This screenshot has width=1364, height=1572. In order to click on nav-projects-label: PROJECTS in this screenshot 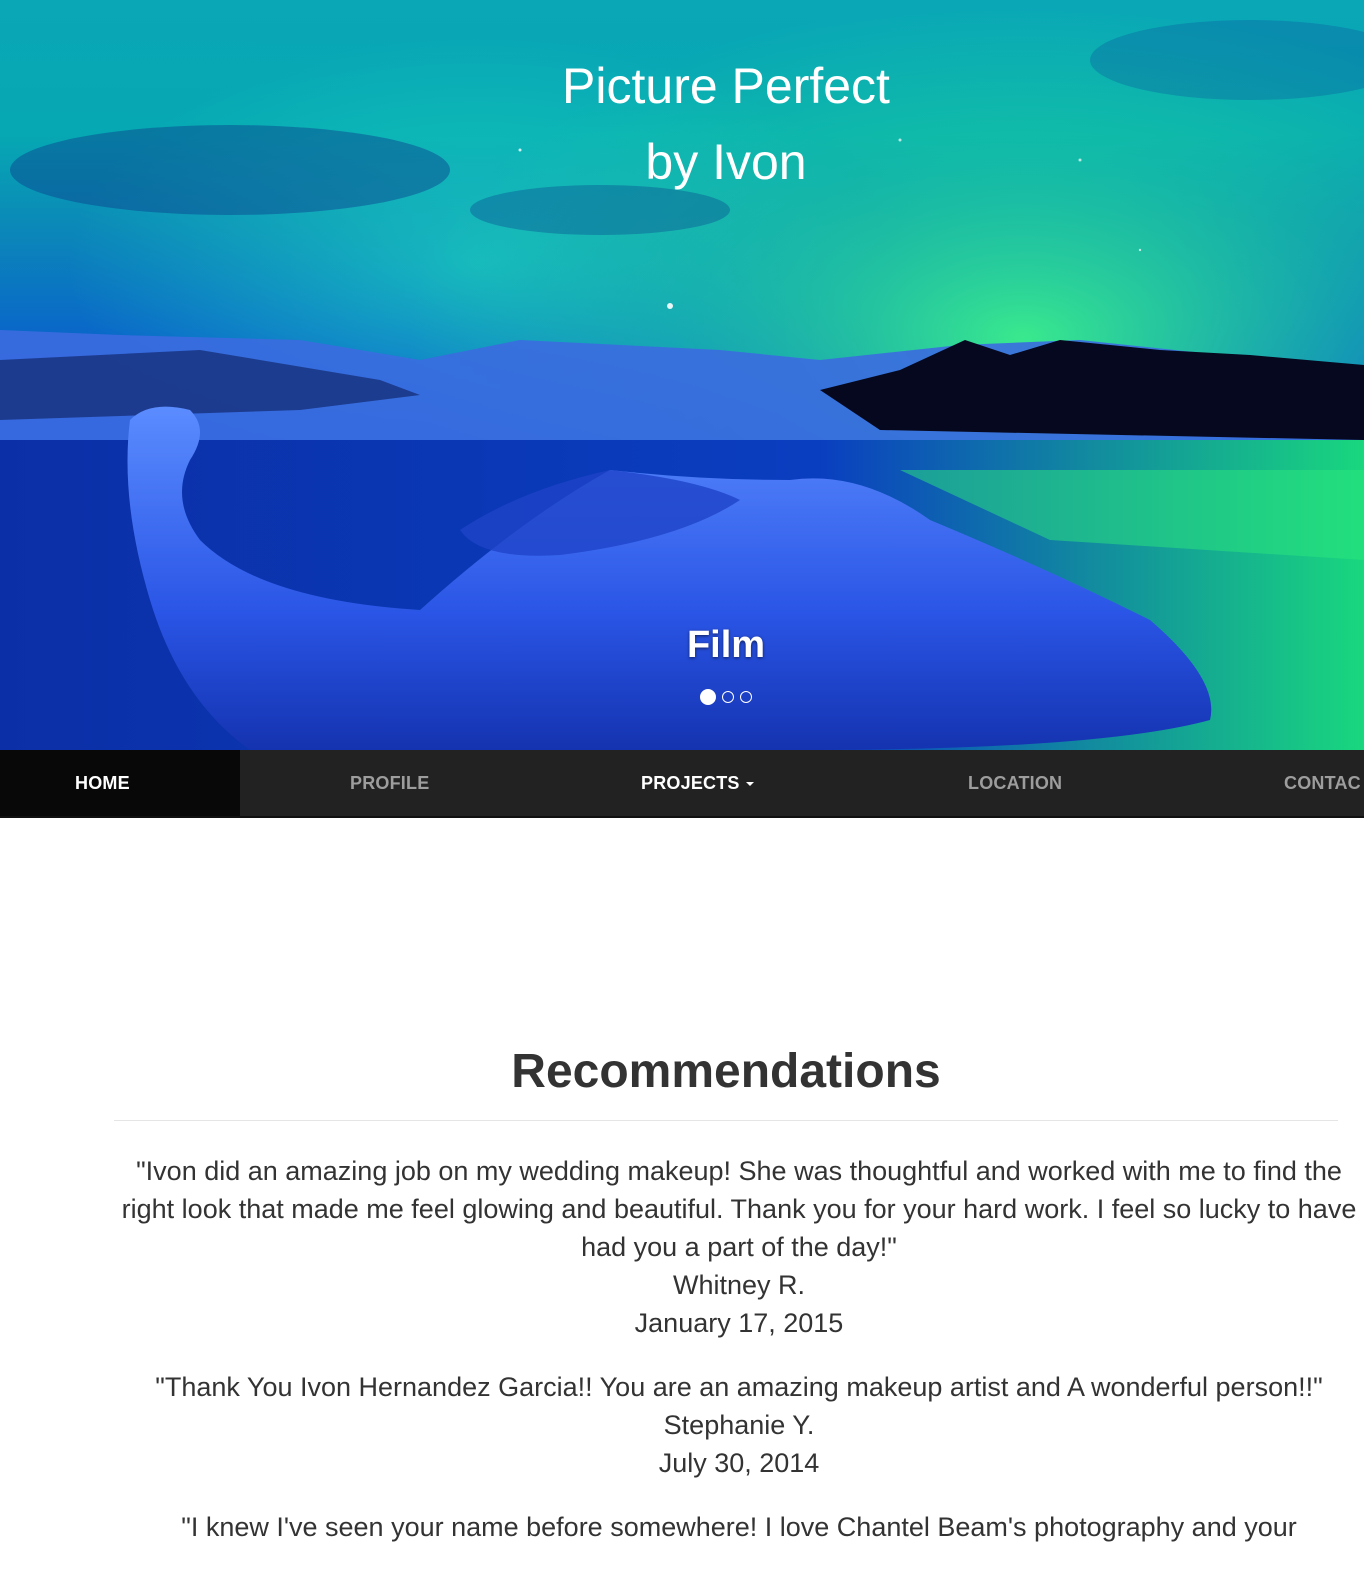, I will do `click(690, 783)`.